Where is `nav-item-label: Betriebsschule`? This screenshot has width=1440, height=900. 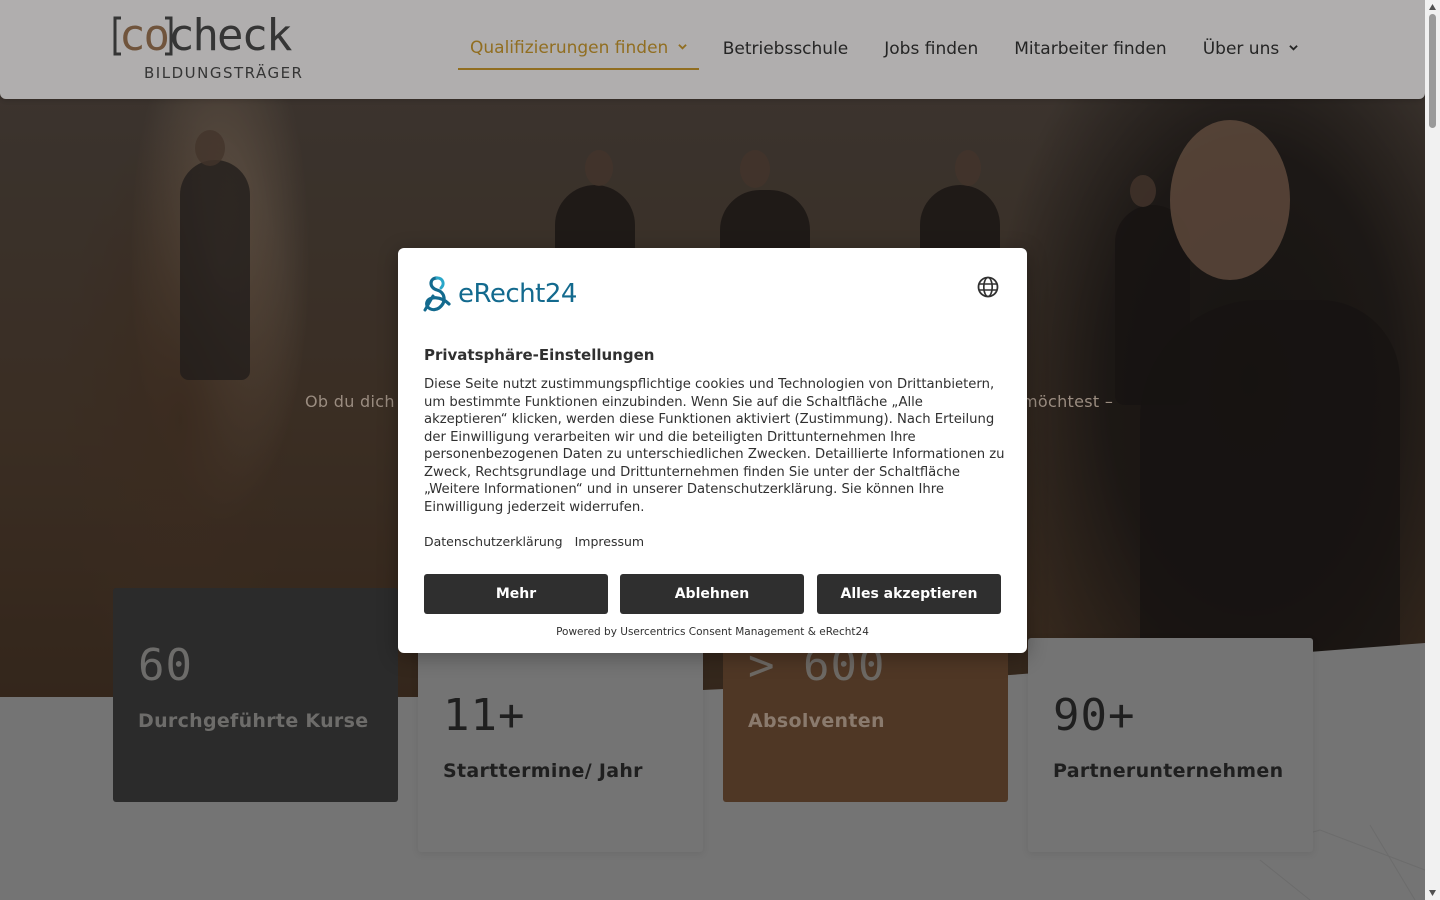 nav-item-label: Betriebsschule is located at coordinates (785, 49).